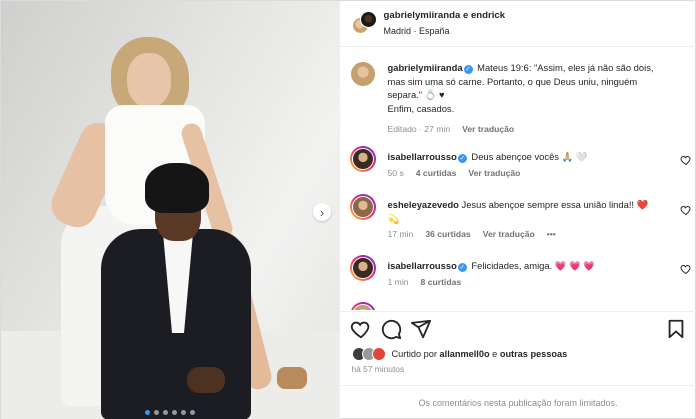  Describe the element at coordinates (170, 412) in the screenshot. I see `carousel-indicator` at that location.